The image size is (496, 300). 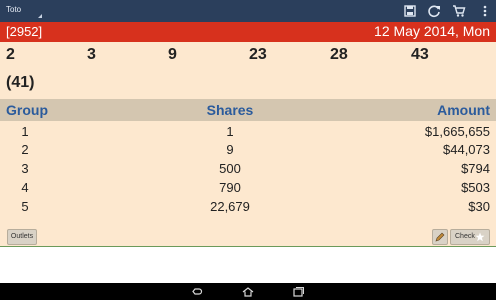 I want to click on cell-group: 1, so click(x=25, y=131).